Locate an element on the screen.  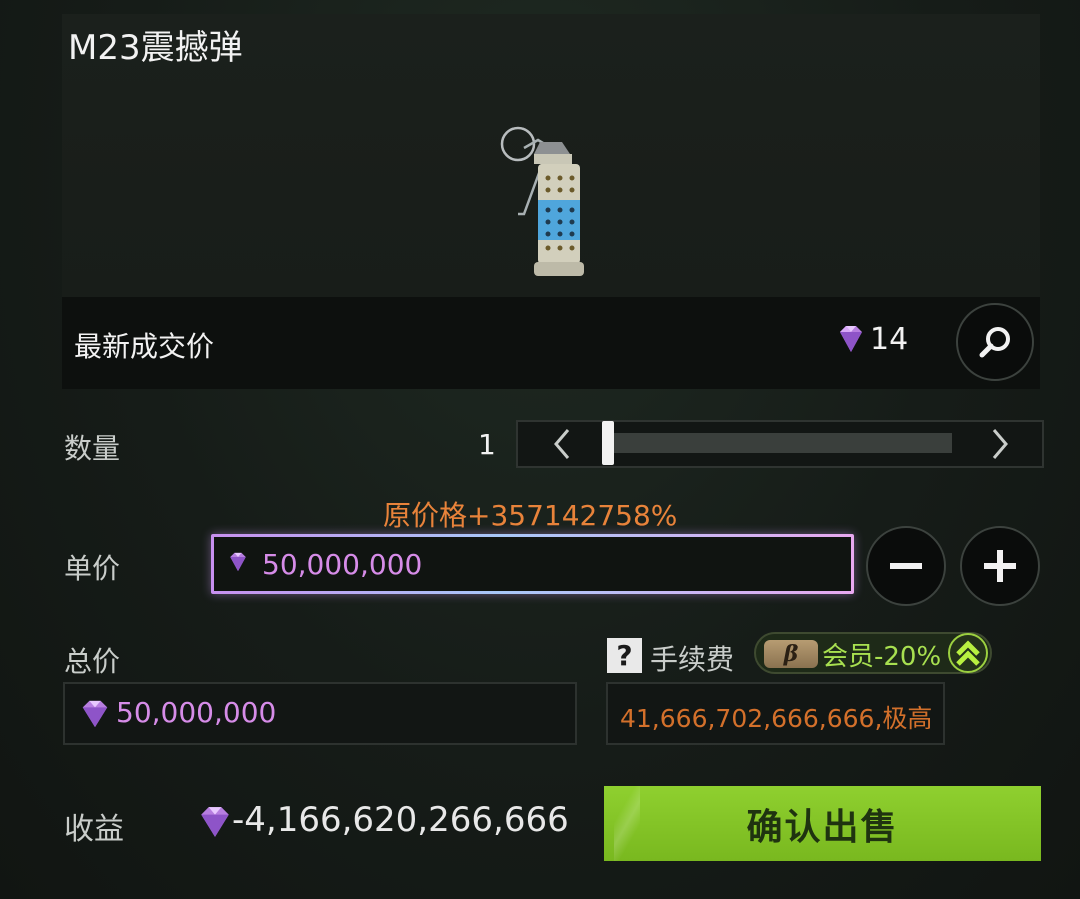
search-icon is located at coordinates (994, 342).